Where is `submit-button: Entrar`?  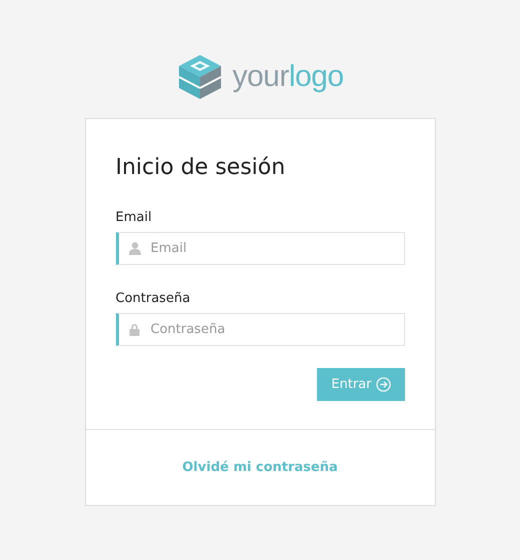 submit-button: Entrar is located at coordinates (360, 384).